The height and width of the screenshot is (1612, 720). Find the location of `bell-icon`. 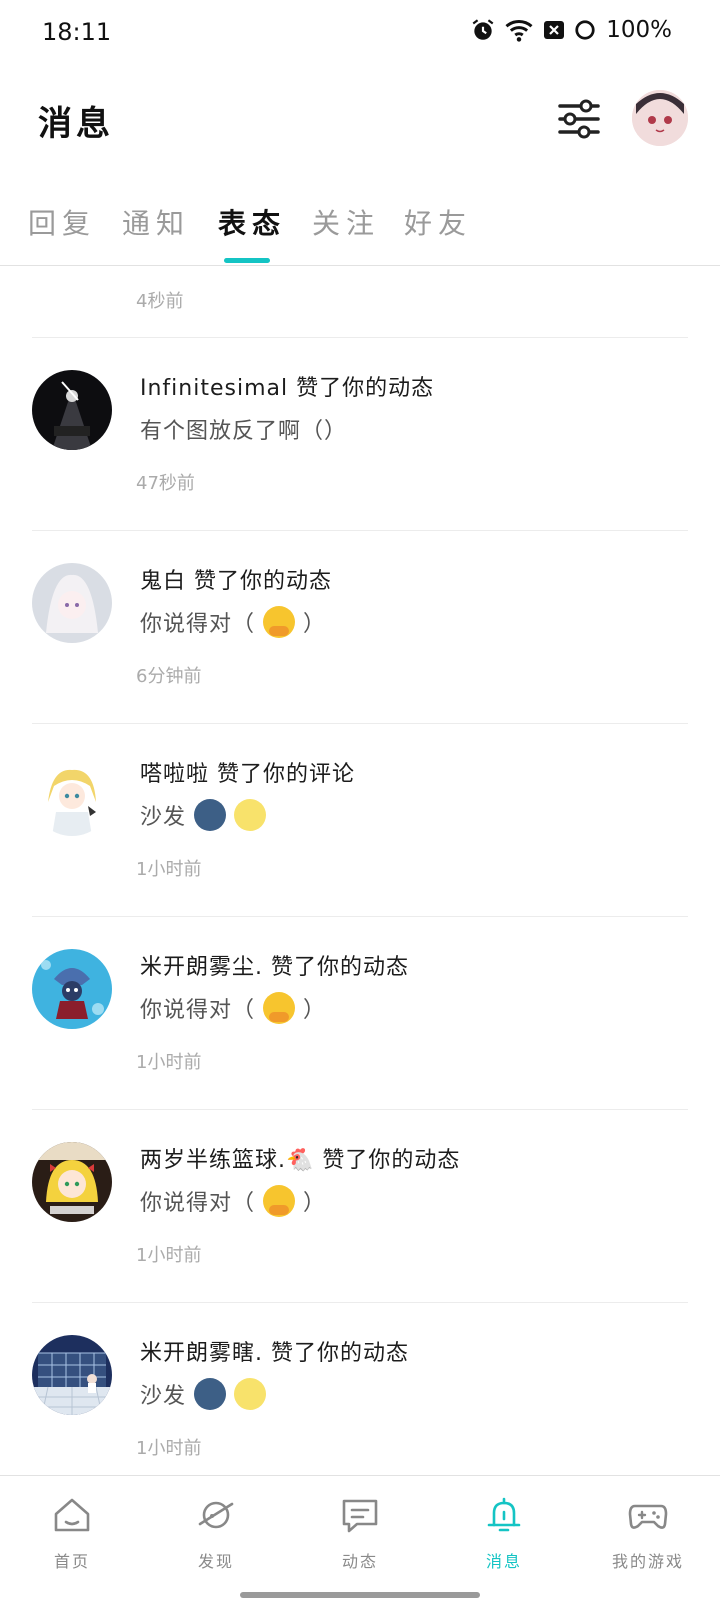

bell-icon is located at coordinates (504, 1514).